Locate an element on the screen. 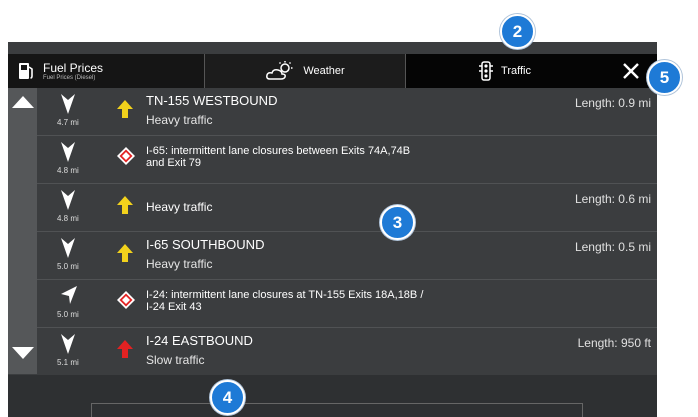 Image resolution: width=698 pixels, height=417 pixels. length-label: Length: 0.5 mi is located at coordinates (612, 247).